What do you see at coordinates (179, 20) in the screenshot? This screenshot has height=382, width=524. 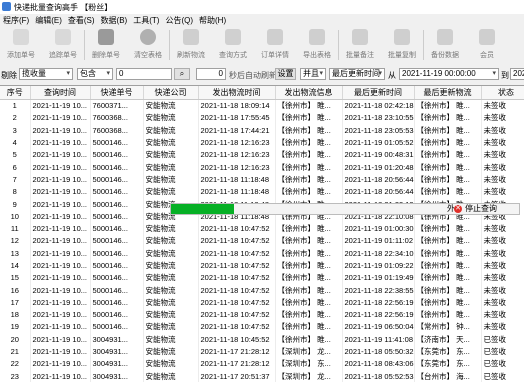 I see `menu-item: 公告(Q)` at bounding box center [179, 20].